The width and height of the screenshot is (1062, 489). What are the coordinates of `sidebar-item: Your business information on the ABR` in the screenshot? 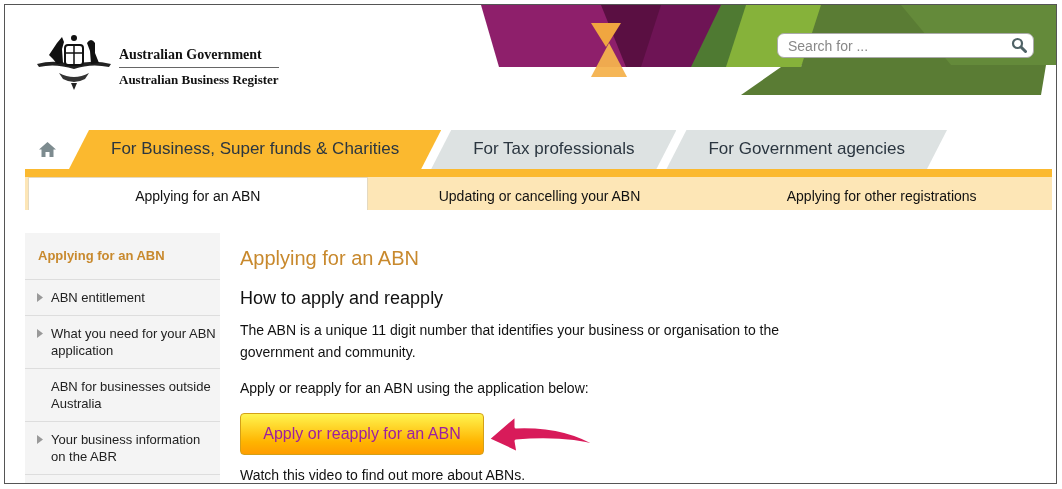 It's located at (122, 448).